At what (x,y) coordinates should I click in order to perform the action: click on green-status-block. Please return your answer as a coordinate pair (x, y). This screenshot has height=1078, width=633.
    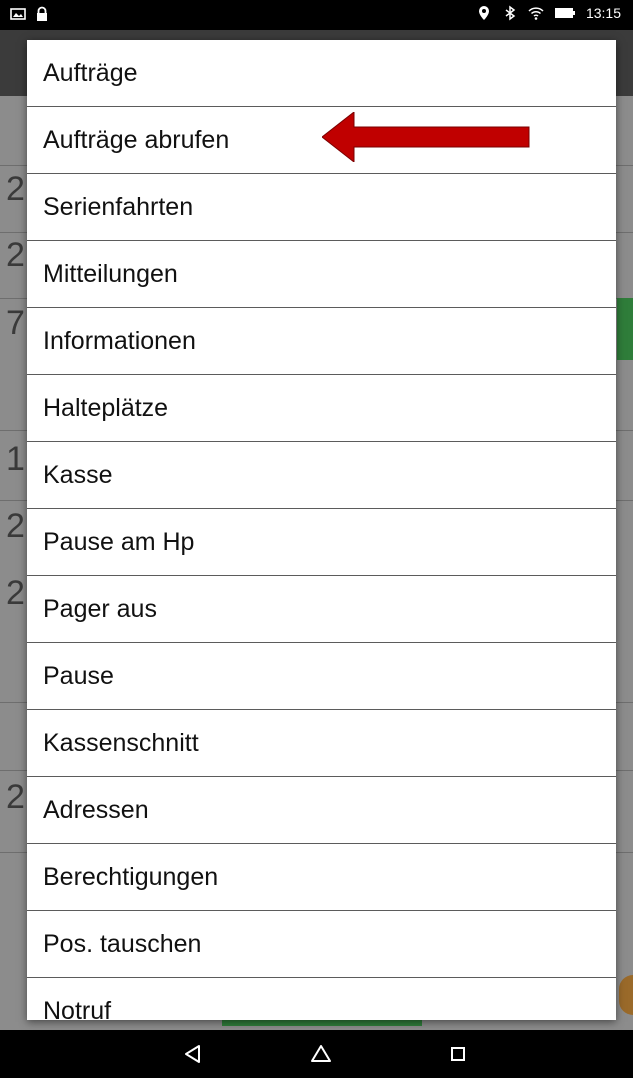
    Looking at the image, I should click on (625, 329).